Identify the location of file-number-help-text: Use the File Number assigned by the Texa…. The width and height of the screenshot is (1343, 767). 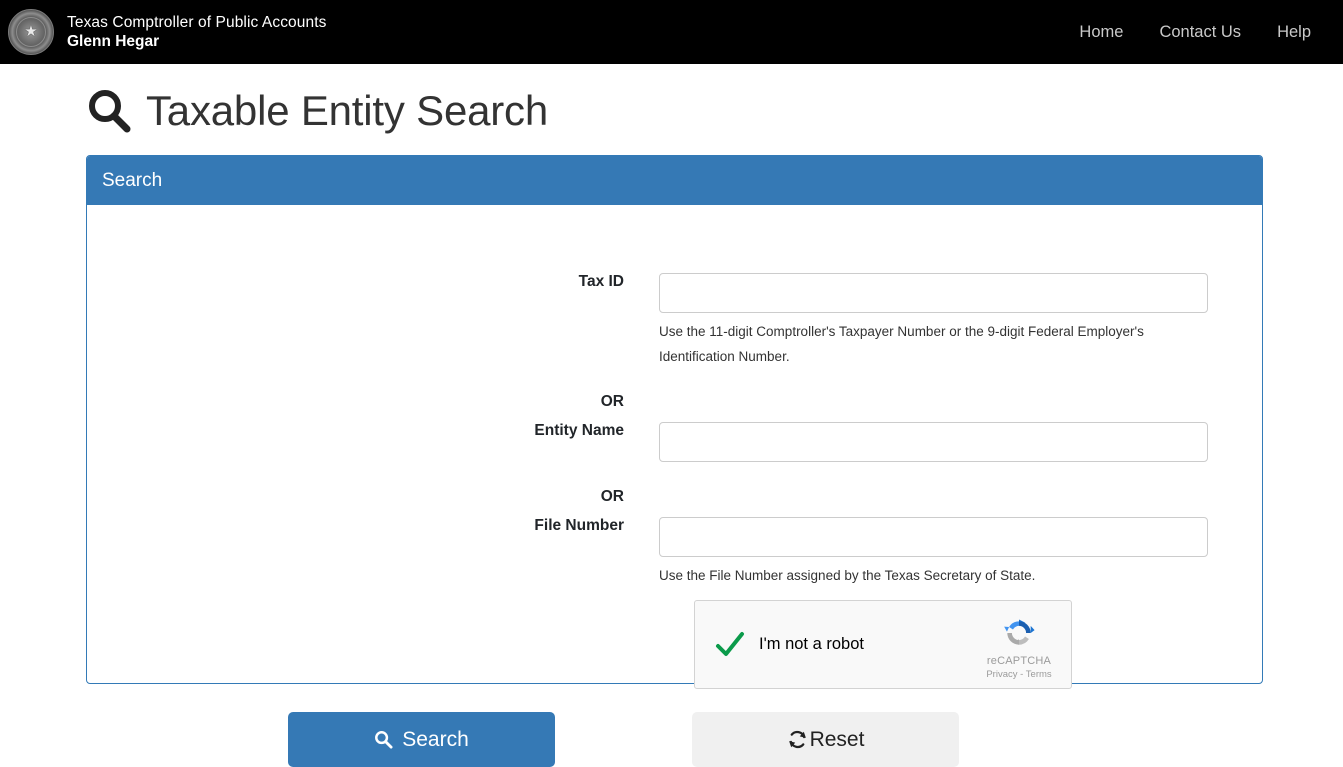
(847, 575).